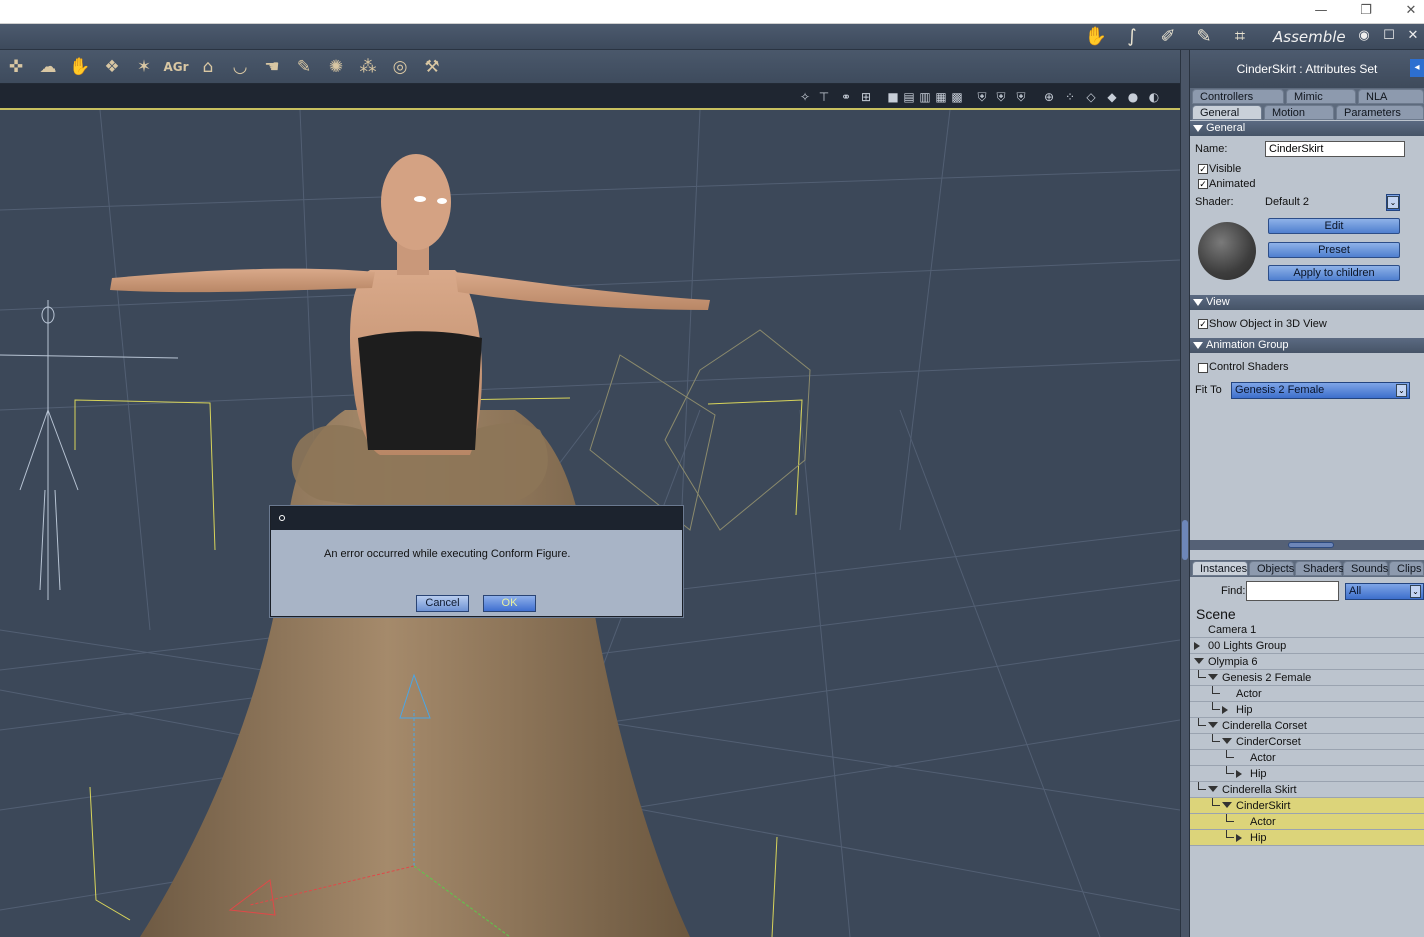 The height and width of the screenshot is (937, 1424). I want to click on viewport-tool-icon: ▦, so click(941, 97).